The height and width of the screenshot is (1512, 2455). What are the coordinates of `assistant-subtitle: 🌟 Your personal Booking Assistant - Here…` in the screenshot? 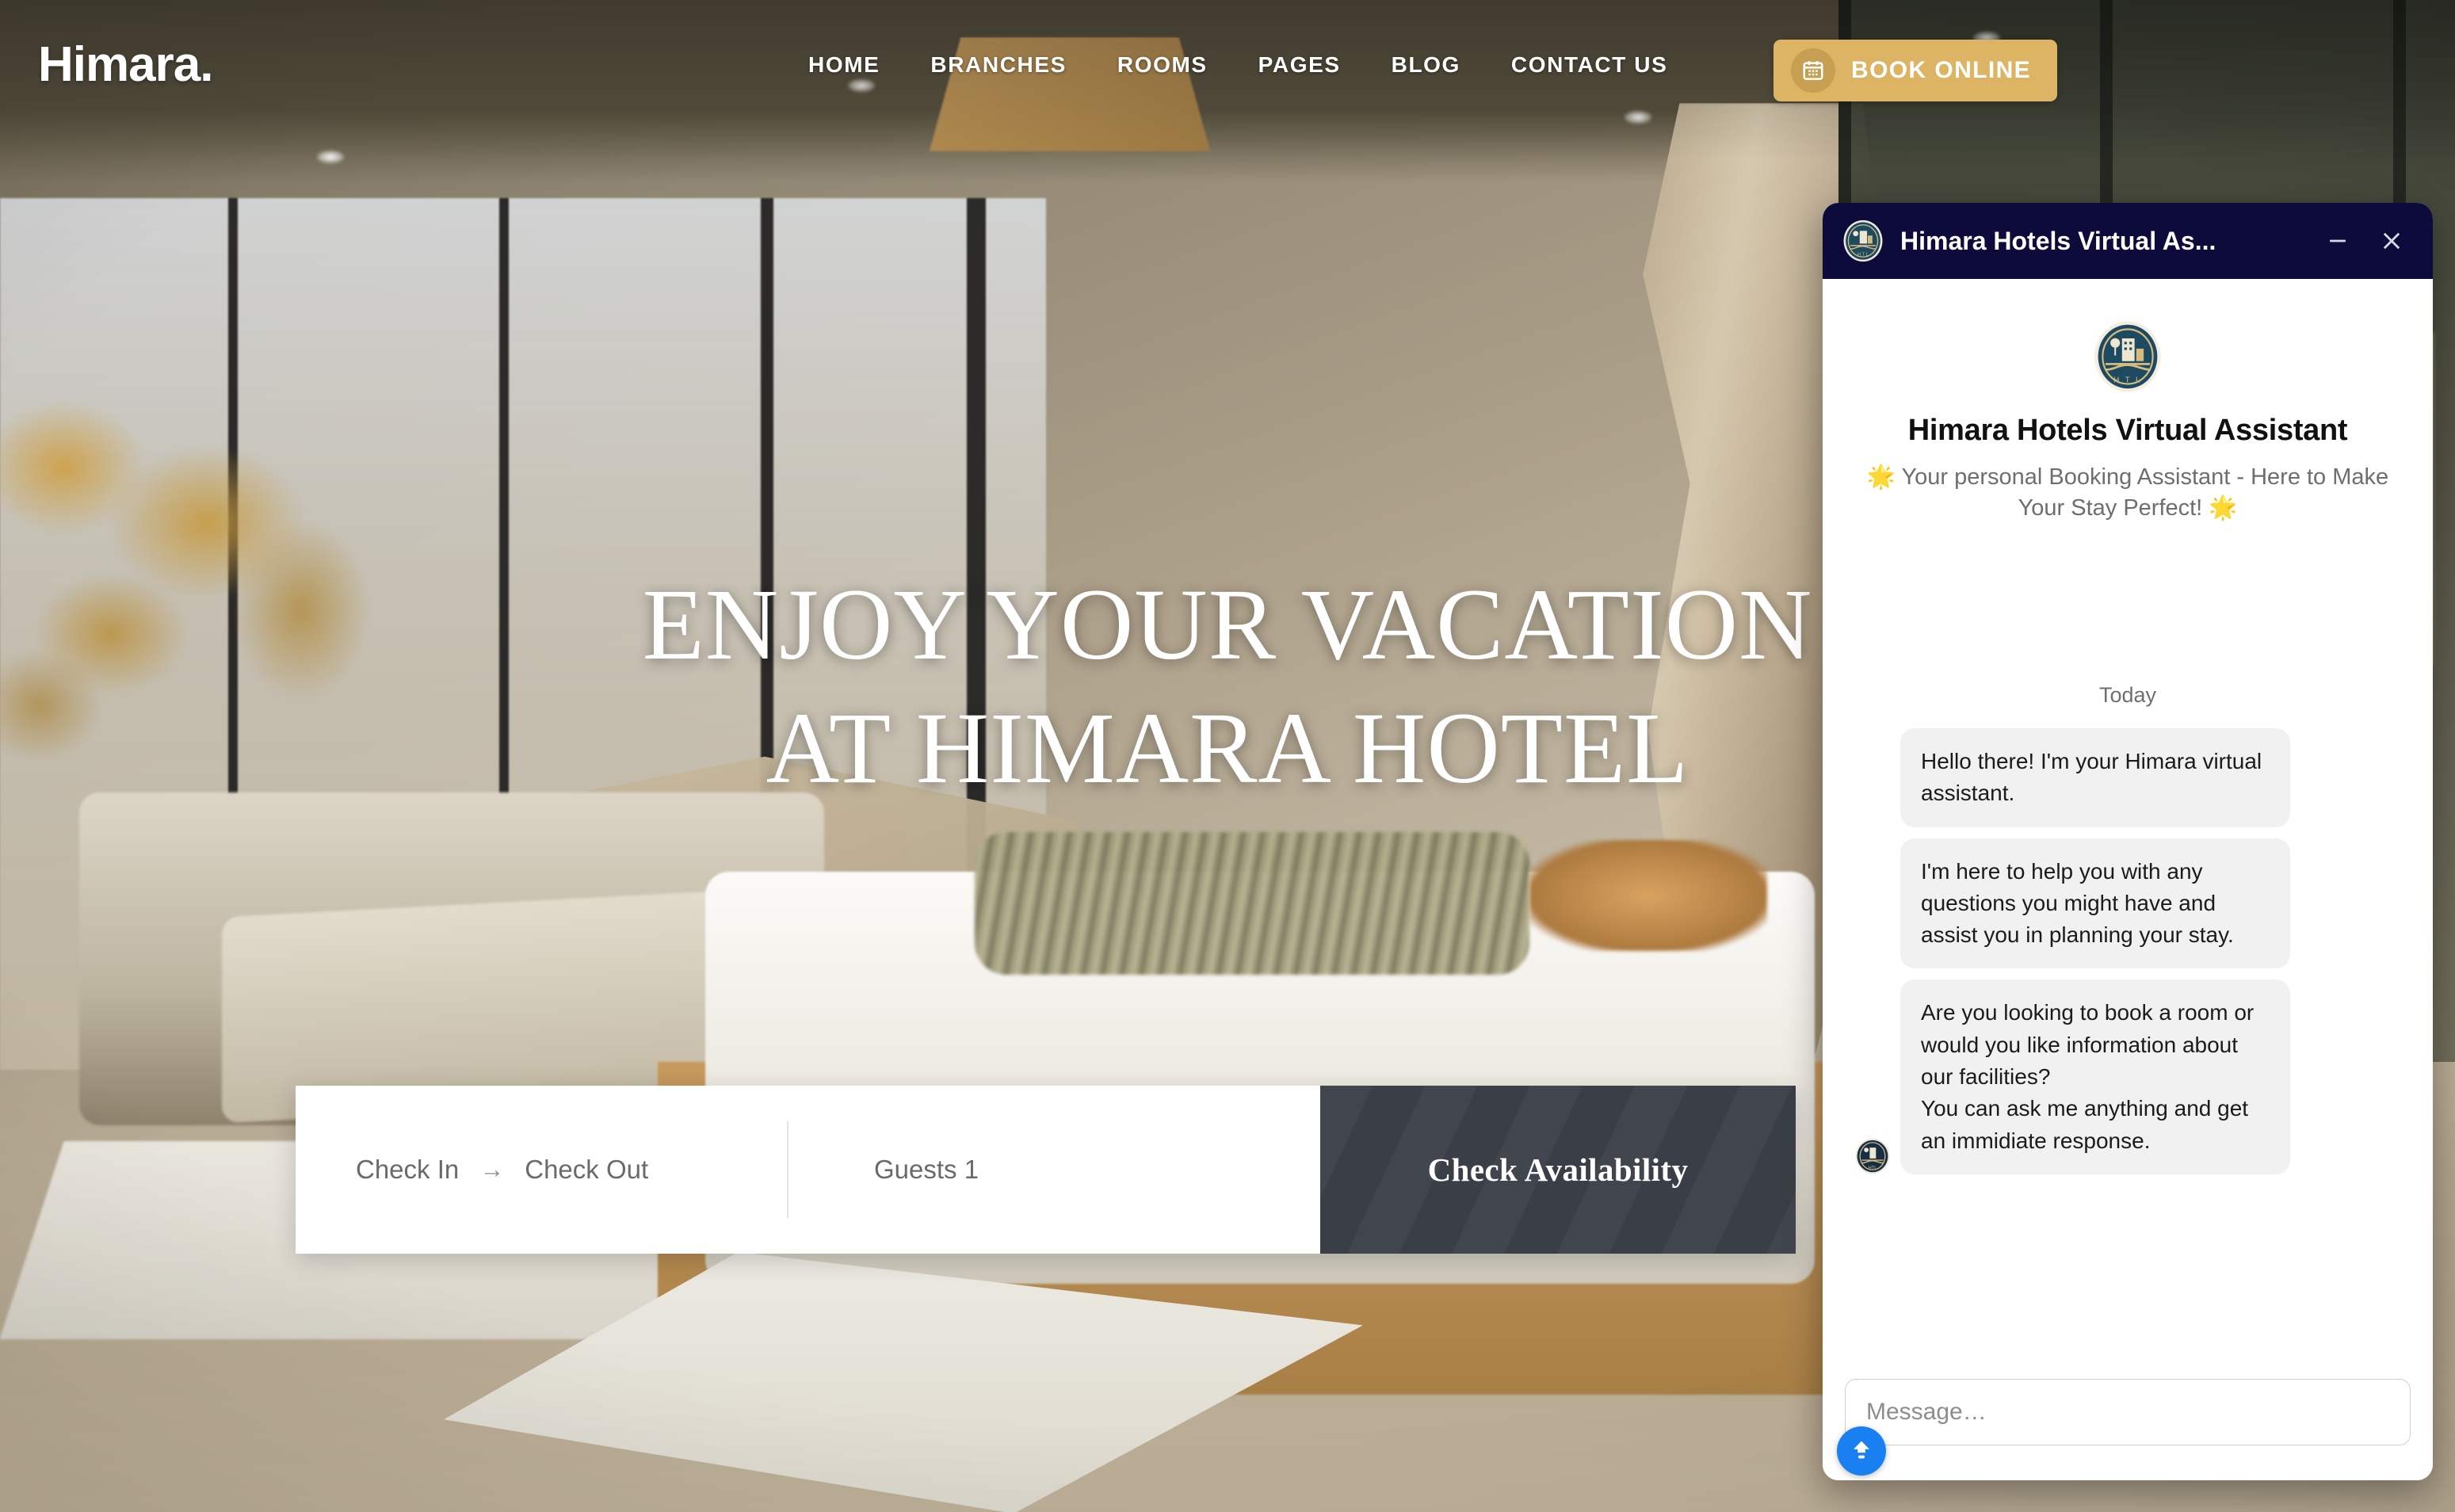 It's located at (2127, 492).